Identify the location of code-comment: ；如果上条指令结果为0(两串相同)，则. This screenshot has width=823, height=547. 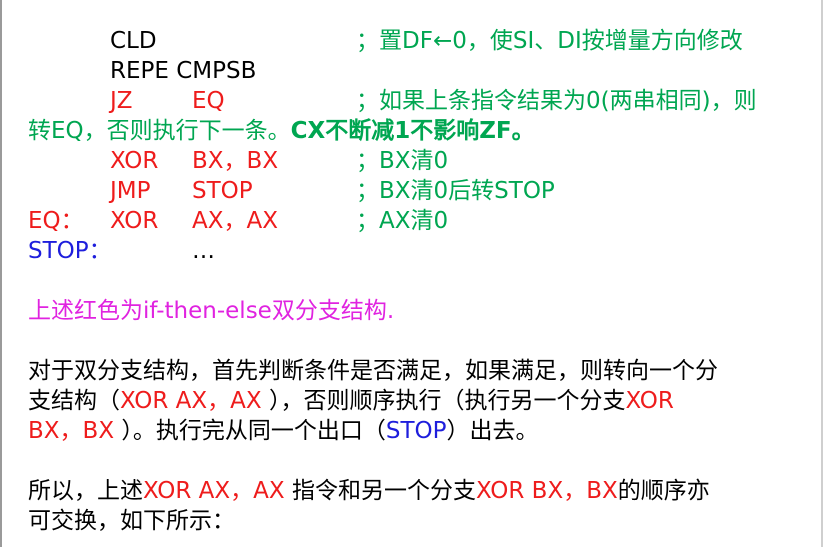
(556, 101).